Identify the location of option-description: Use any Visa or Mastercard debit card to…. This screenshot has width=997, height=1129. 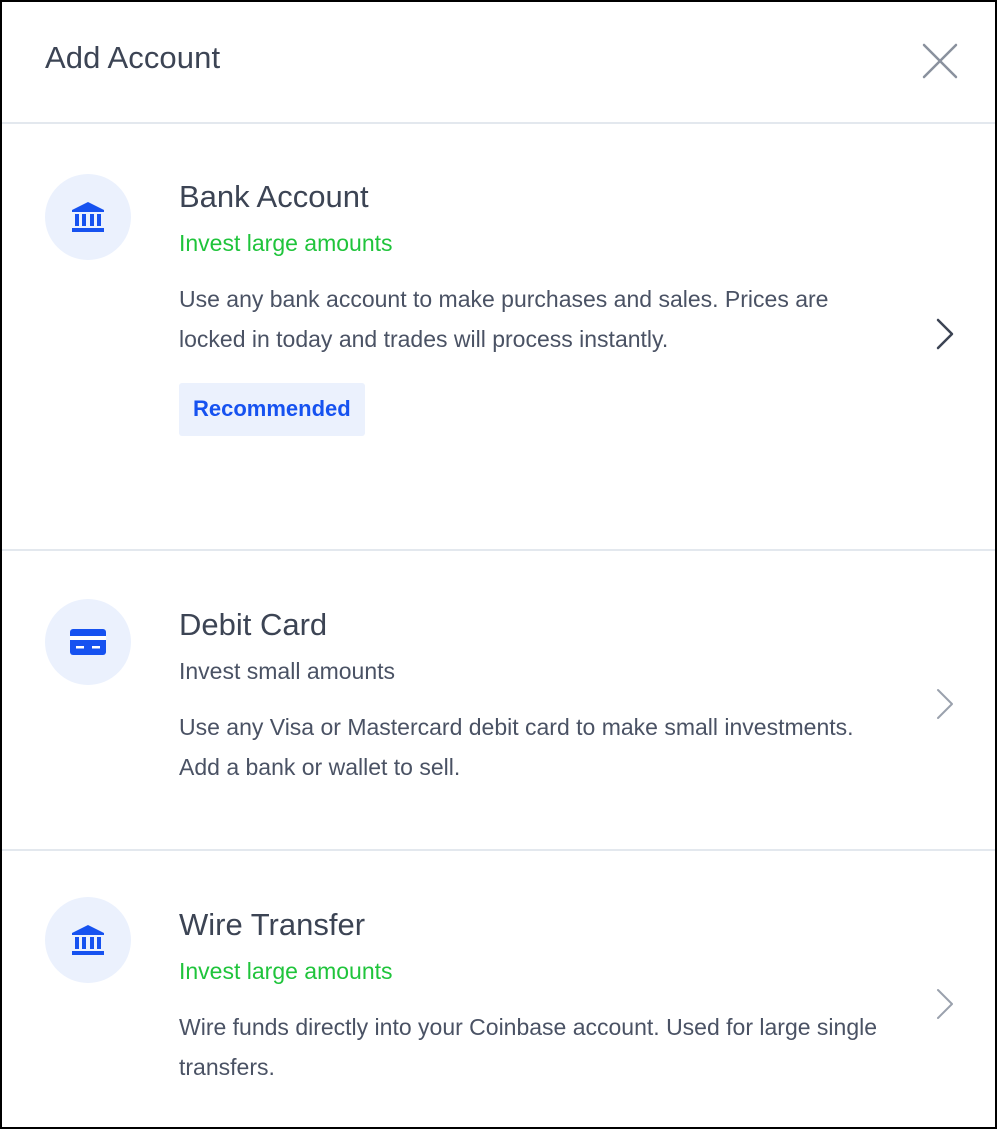
(516, 747).